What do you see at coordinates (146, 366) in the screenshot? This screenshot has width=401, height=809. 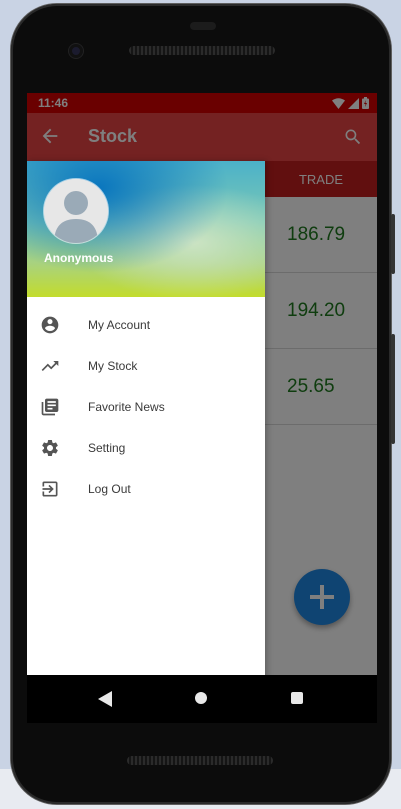 I see `menu-item-my-stock: My Stock` at bounding box center [146, 366].